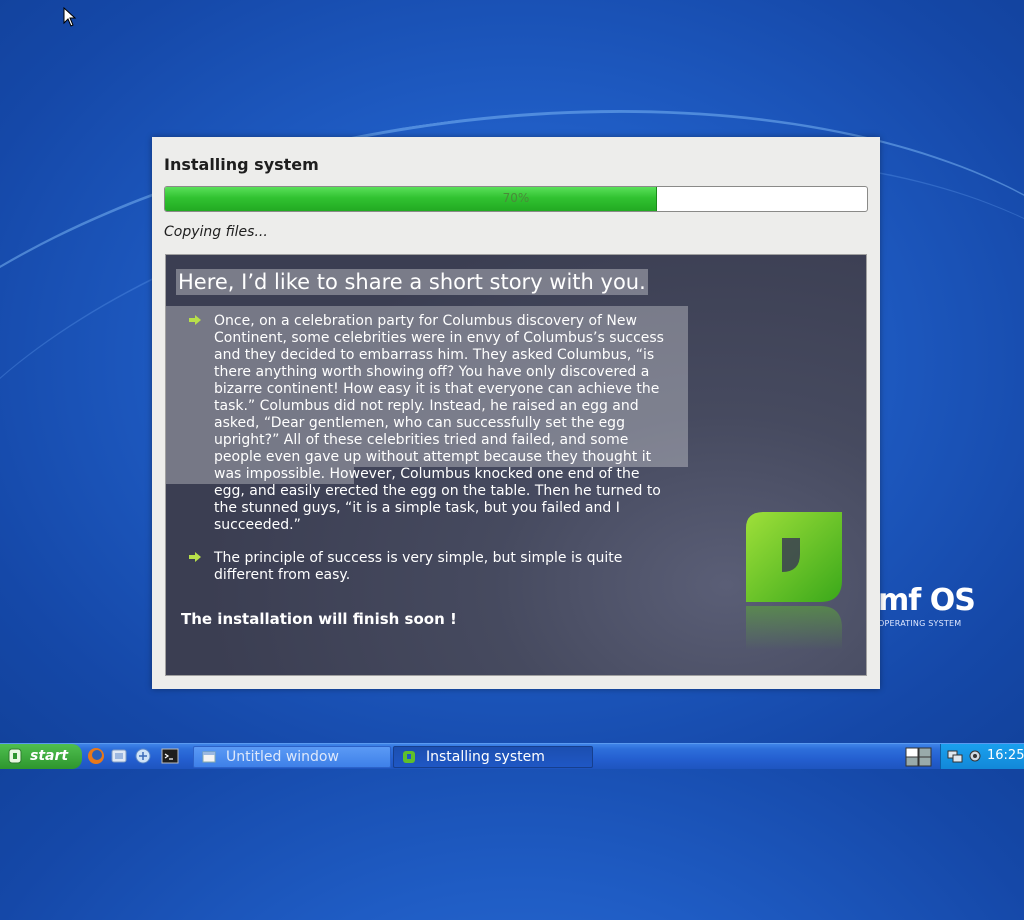  What do you see at coordinates (241, 164) in the screenshot?
I see `installer-title: Installing system` at bounding box center [241, 164].